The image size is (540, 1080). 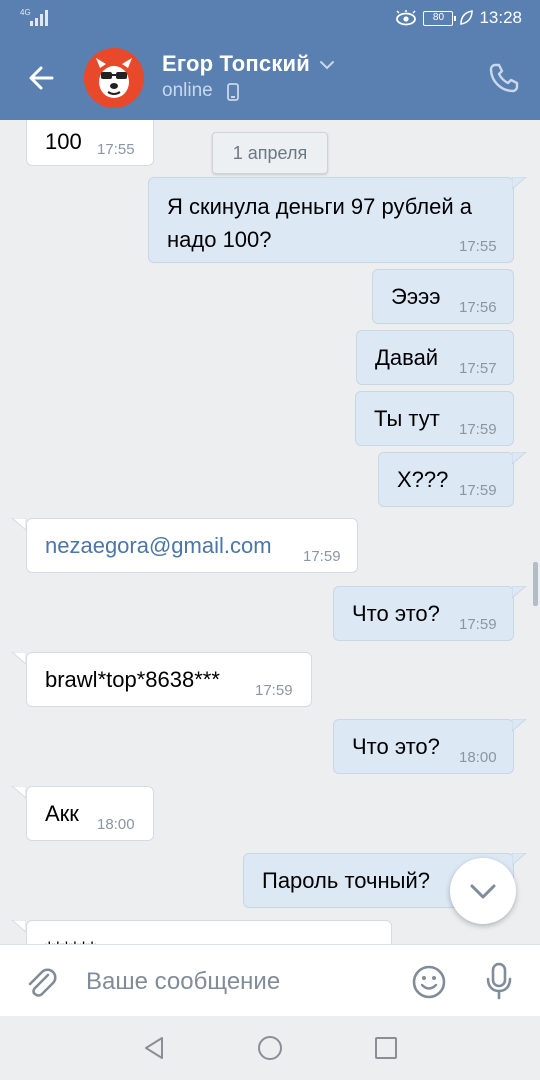 What do you see at coordinates (233, 92) in the screenshot?
I see `mobile-device-icon` at bounding box center [233, 92].